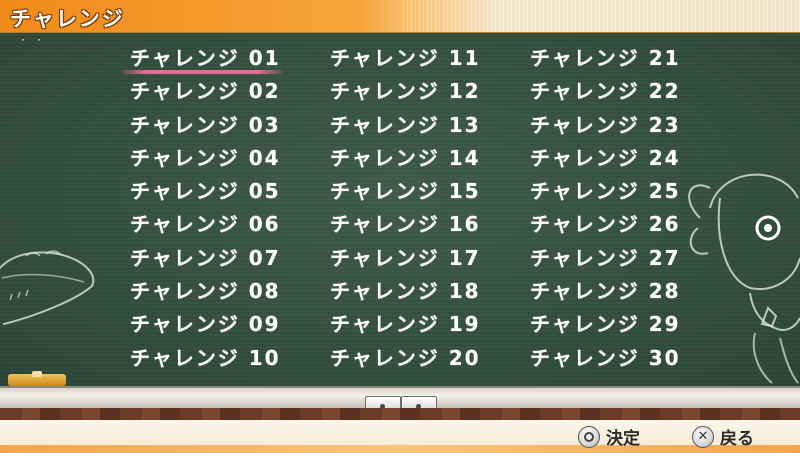 The width and height of the screenshot is (800, 453). What do you see at coordinates (615, 161) in the screenshot?
I see `challenge-item-24: チャレンジ 24` at bounding box center [615, 161].